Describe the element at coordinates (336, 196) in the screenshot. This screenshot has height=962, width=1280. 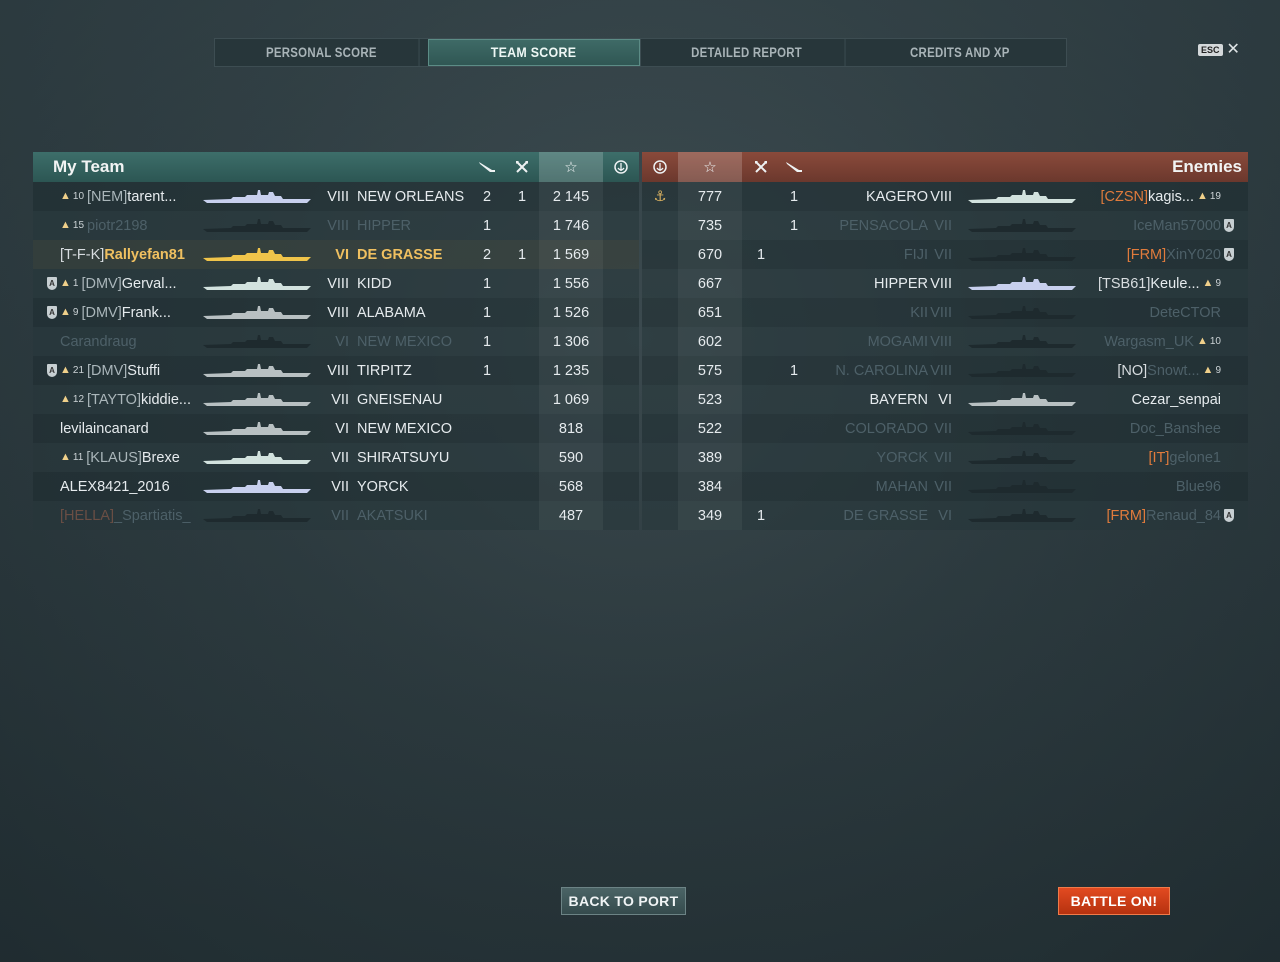
I see `table-row: ▲ 10 [NEM]tarent... VIII NEW ORLEANS 2 1 2 145` at that location.